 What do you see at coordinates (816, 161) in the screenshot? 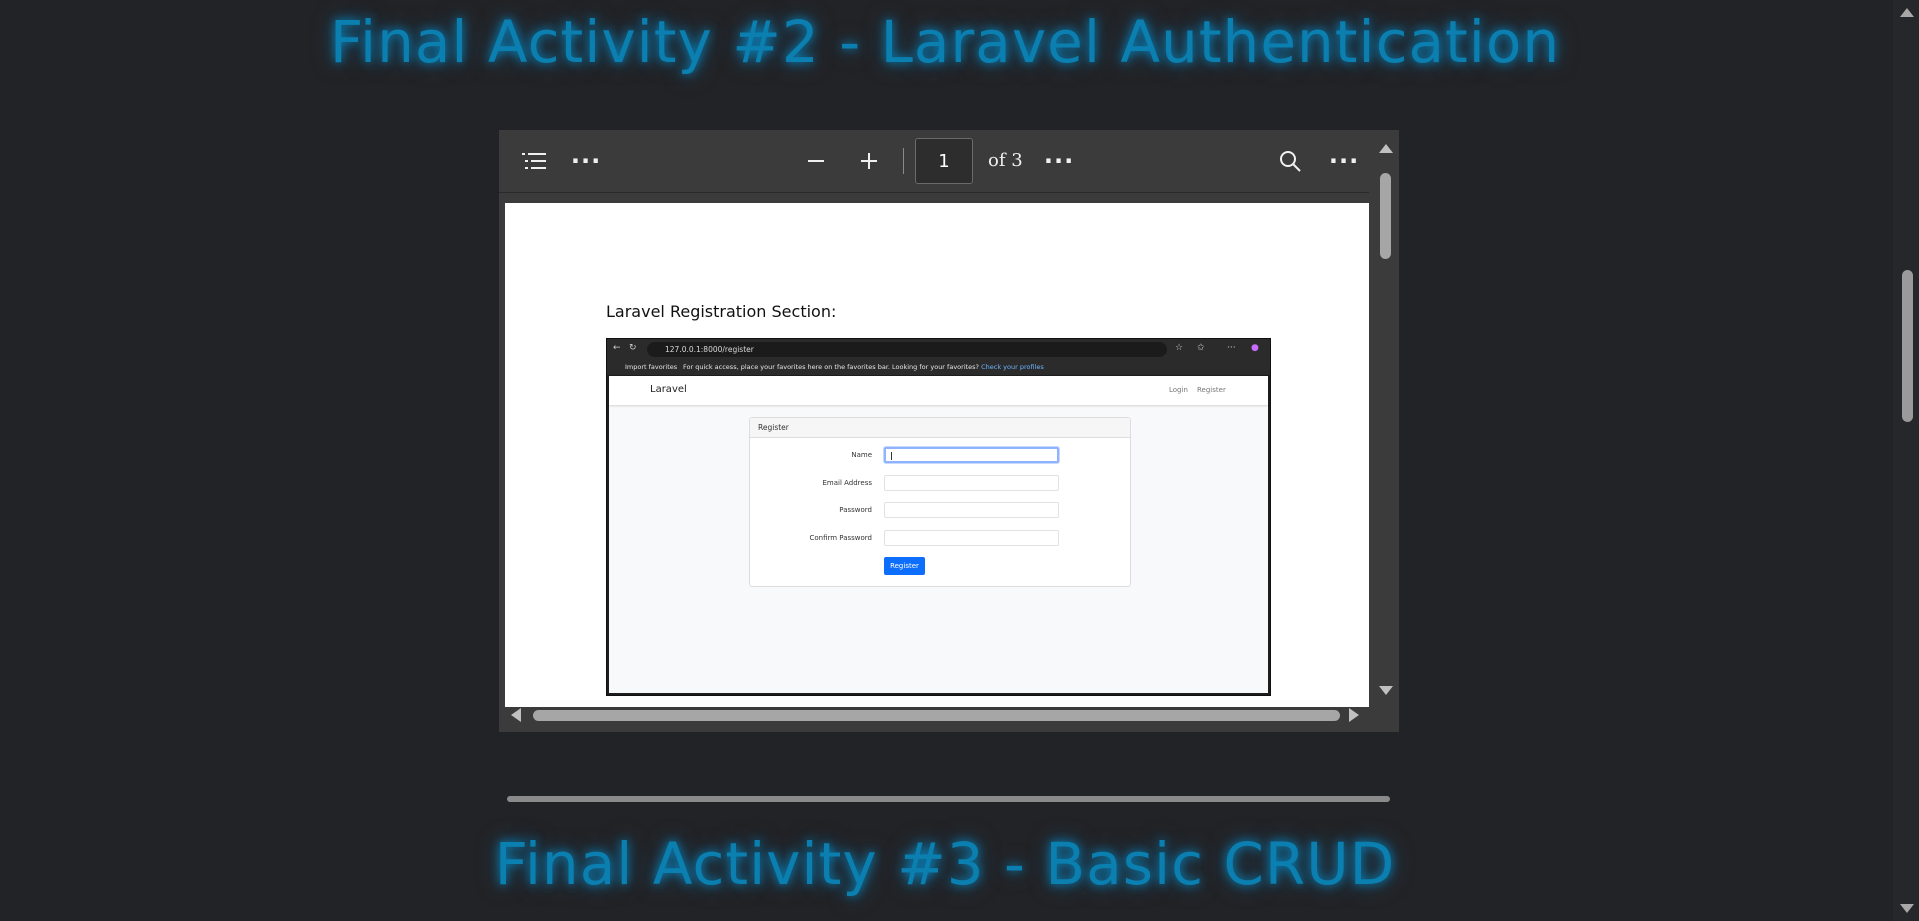
I see `zoom-out-icon` at bounding box center [816, 161].